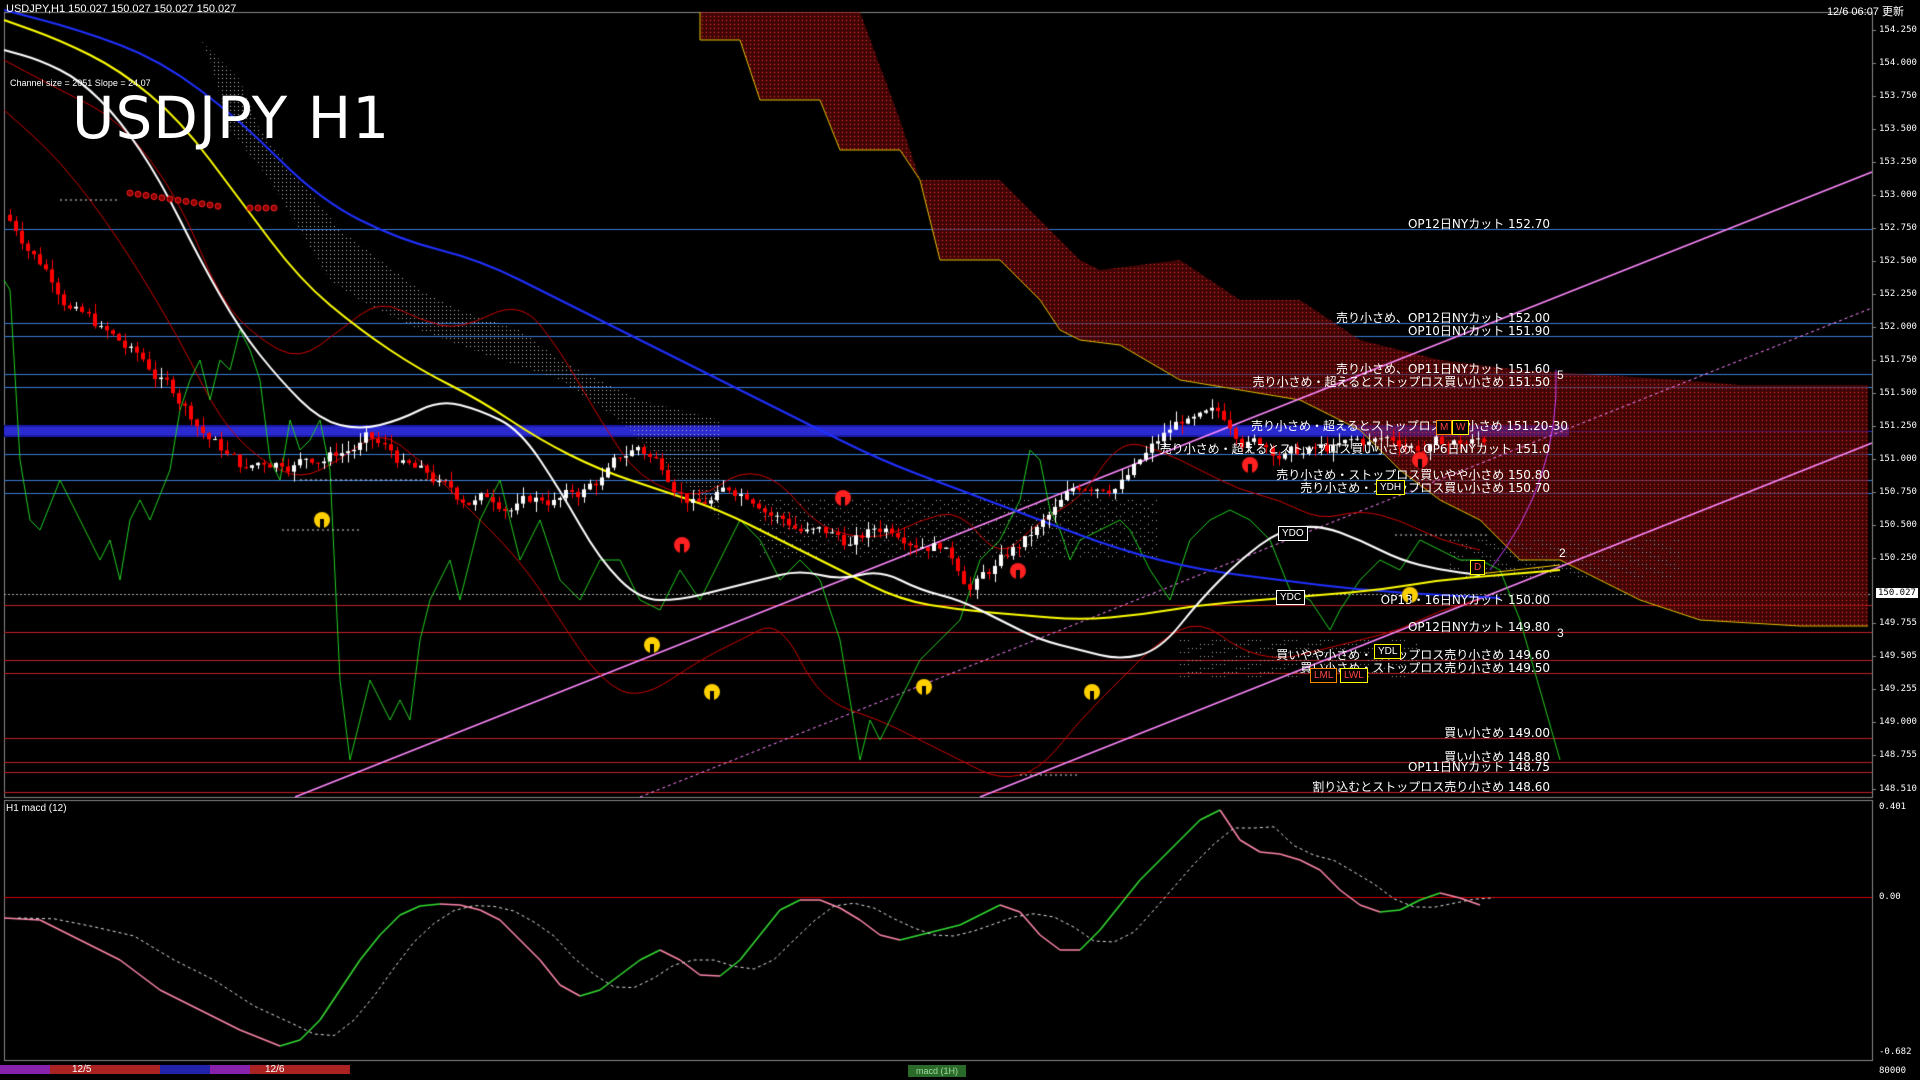  Describe the element at coordinates (1898, 393) in the screenshot. I see `price-axis-label: 151.500` at that location.